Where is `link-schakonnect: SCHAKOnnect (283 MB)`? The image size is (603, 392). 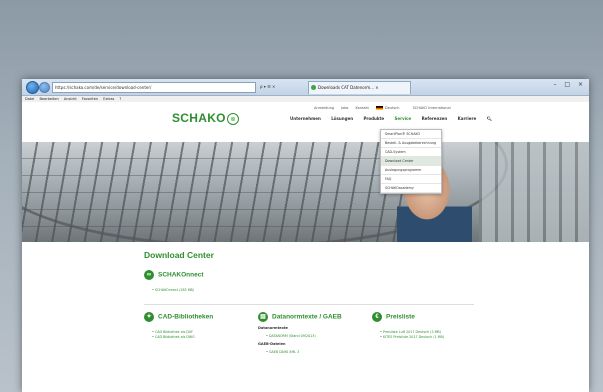
link-schakonnect: SCHAKOnnect (283 MB) is located at coordinates (173, 290).